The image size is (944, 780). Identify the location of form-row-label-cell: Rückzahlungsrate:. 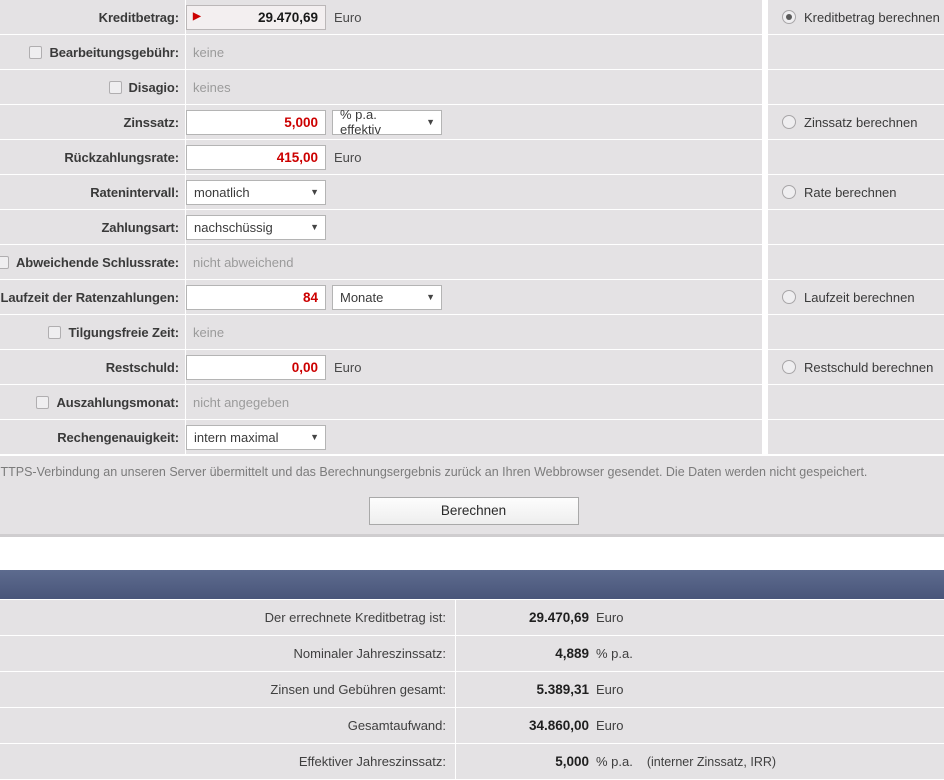
(93, 157).